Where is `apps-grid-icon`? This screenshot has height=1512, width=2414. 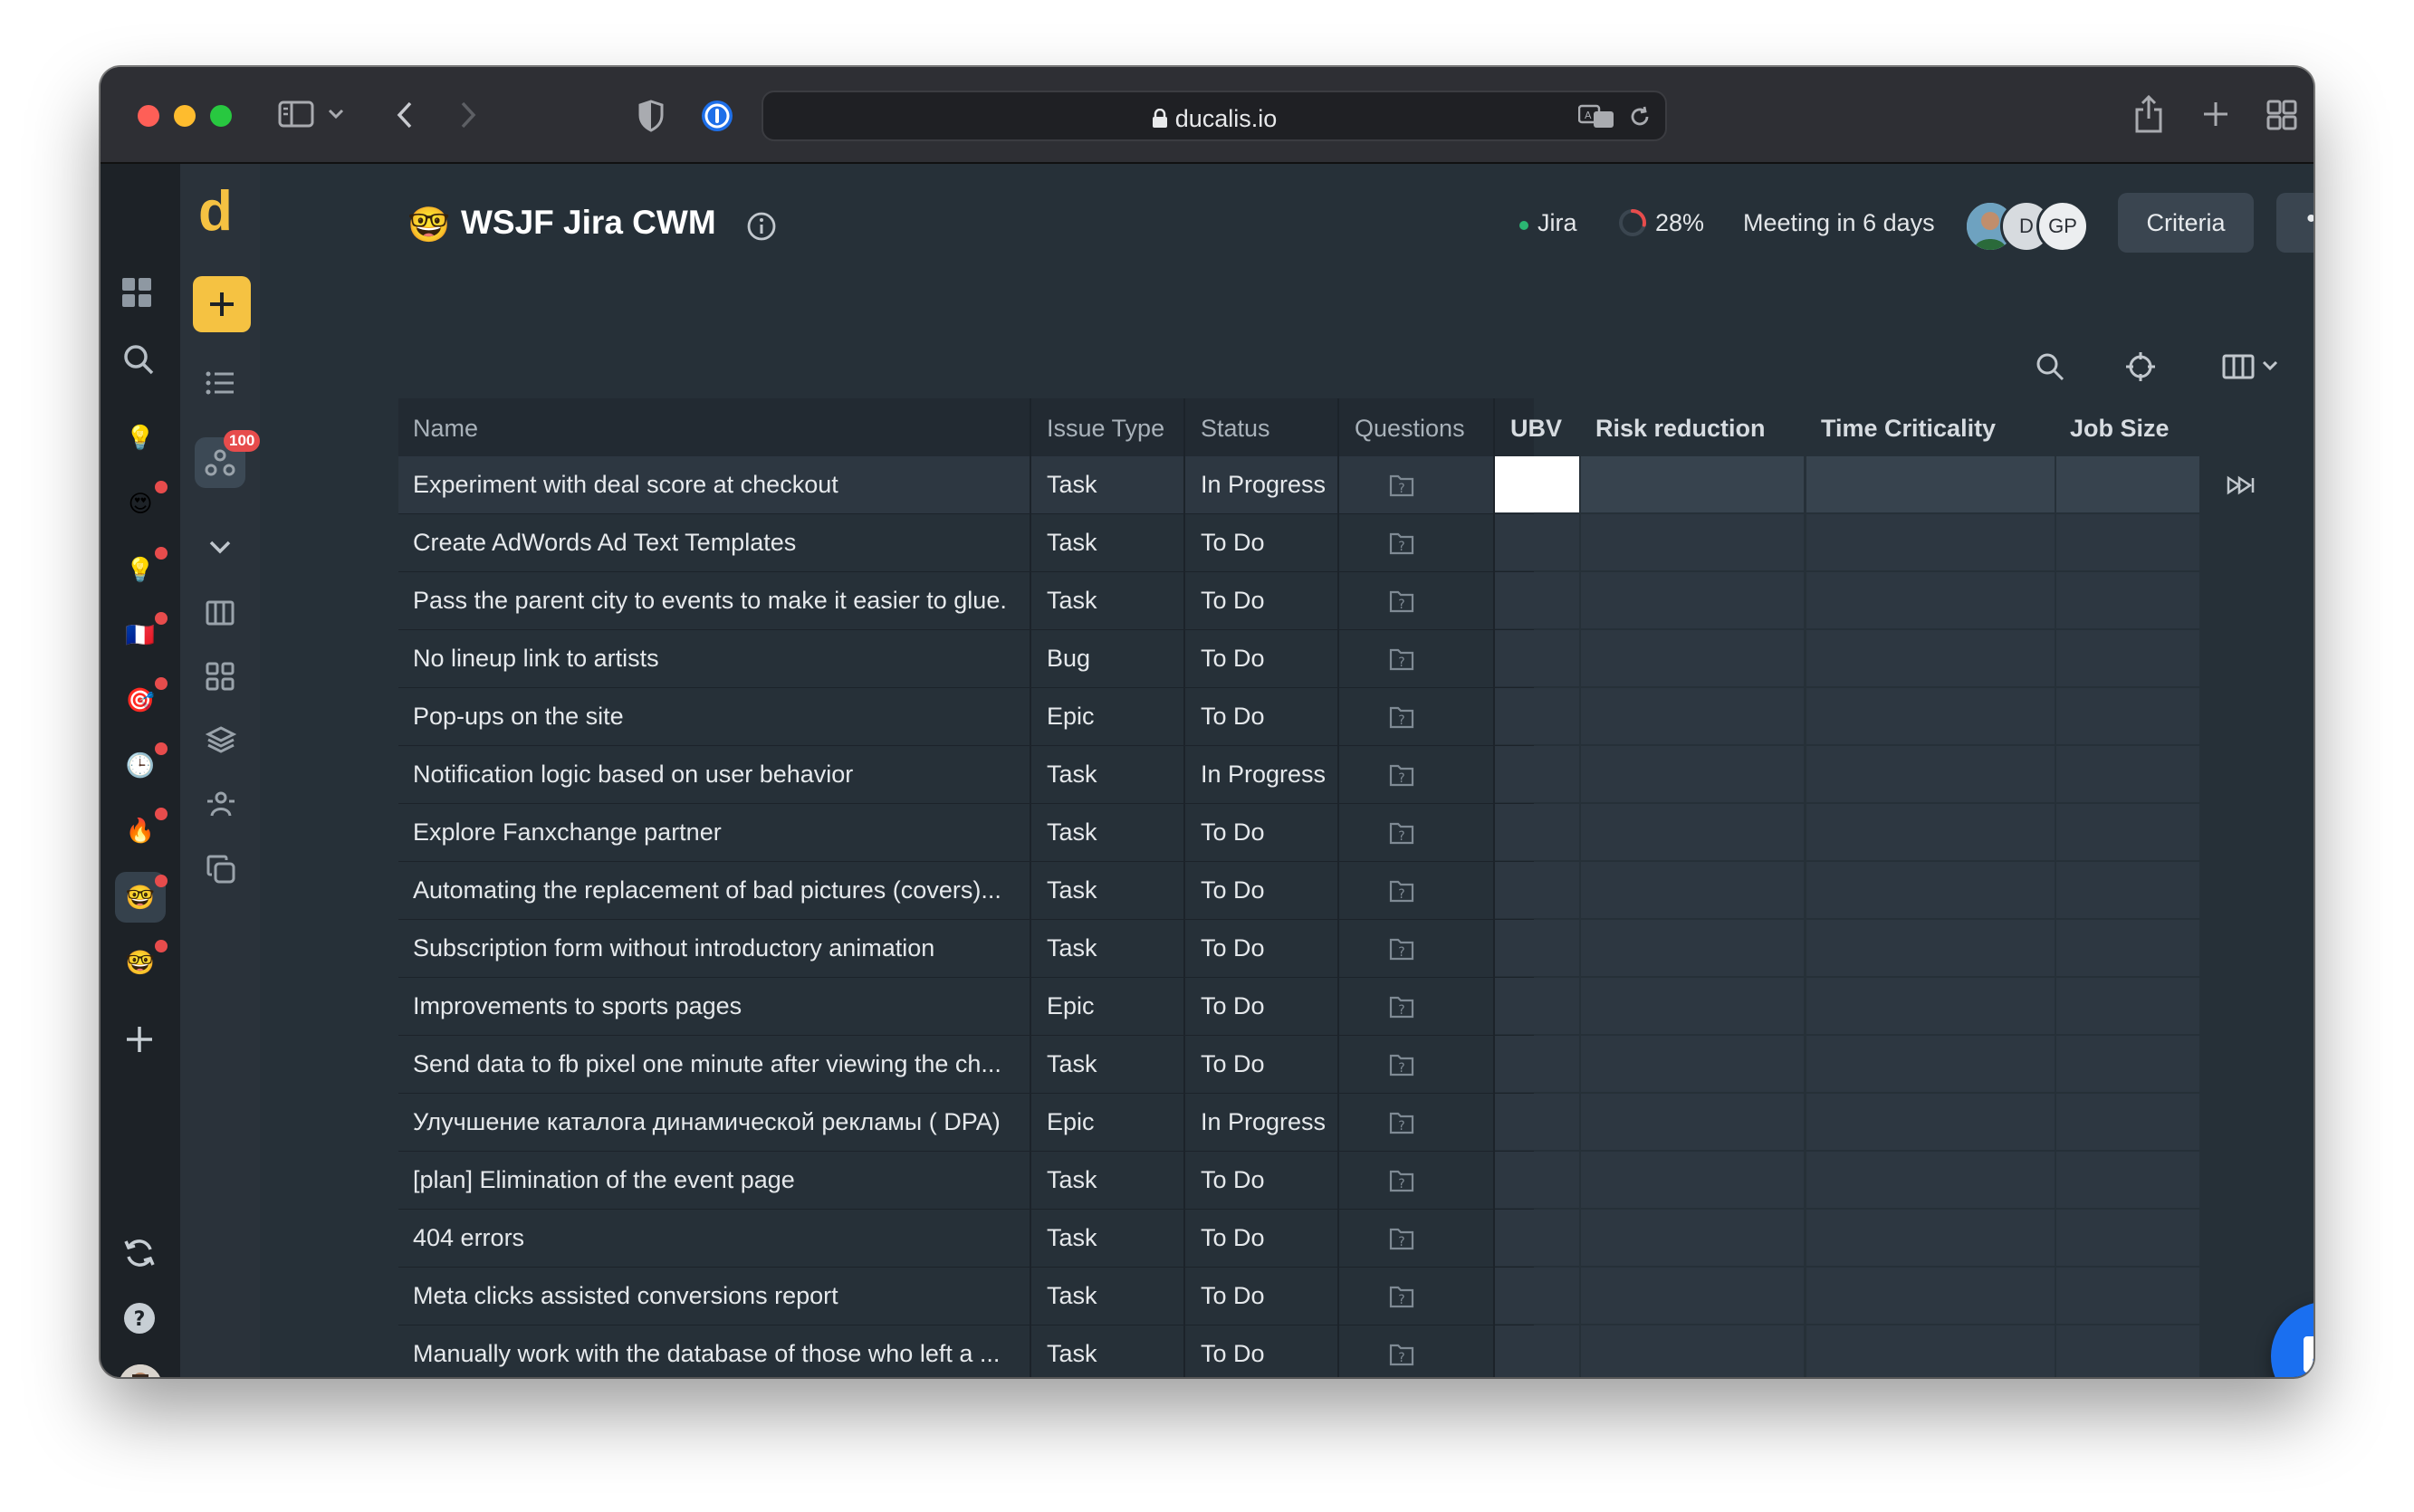
apps-grid-icon is located at coordinates (136, 292).